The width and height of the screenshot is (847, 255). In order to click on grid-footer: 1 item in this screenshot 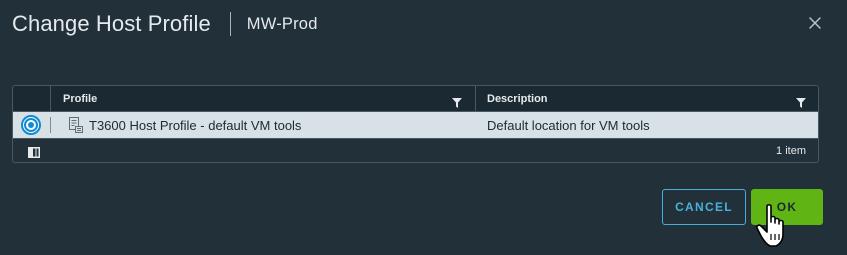, I will do `click(415, 150)`.